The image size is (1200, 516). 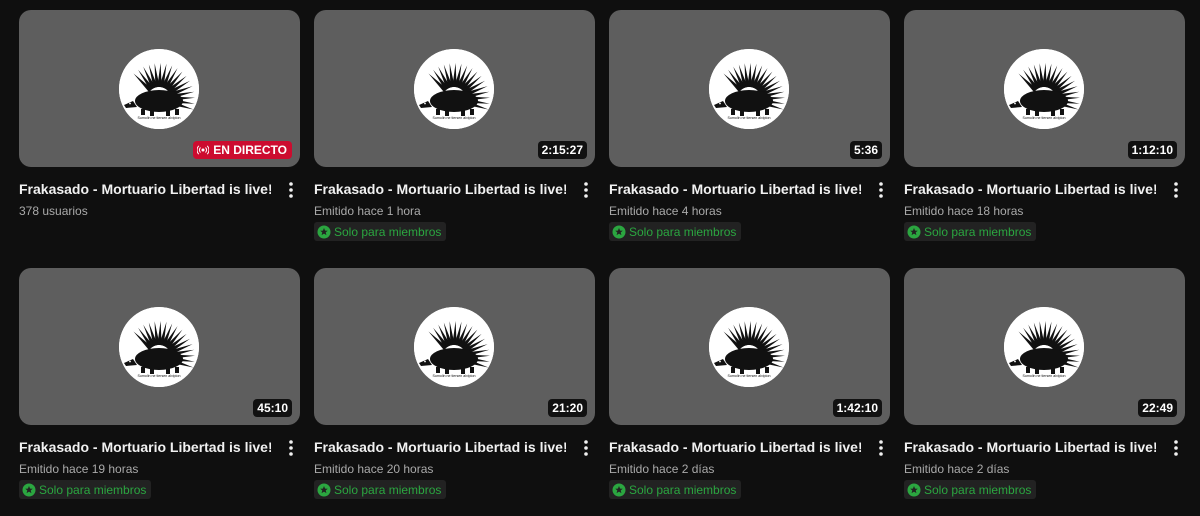 I want to click on video-thumbnail: Sumolin ne tiersen alvipion 2:15:27, so click(x=454, y=88).